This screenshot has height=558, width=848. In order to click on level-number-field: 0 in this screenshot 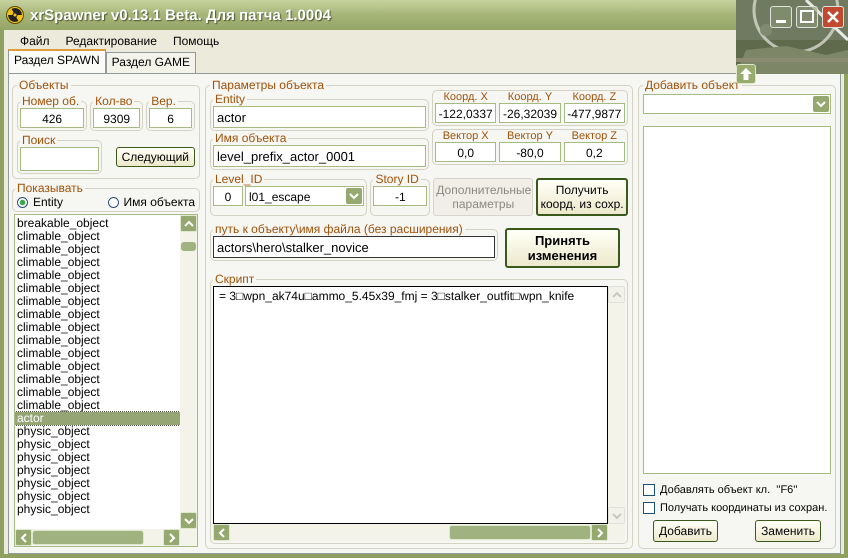, I will do `click(228, 196)`.